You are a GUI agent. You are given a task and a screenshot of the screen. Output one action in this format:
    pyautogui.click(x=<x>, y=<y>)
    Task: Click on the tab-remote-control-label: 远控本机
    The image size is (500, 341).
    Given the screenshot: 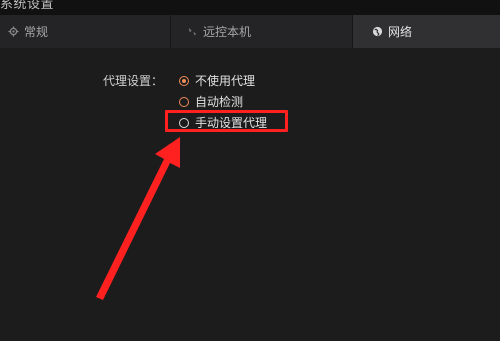 What is the action you would take?
    pyautogui.click(x=227, y=32)
    